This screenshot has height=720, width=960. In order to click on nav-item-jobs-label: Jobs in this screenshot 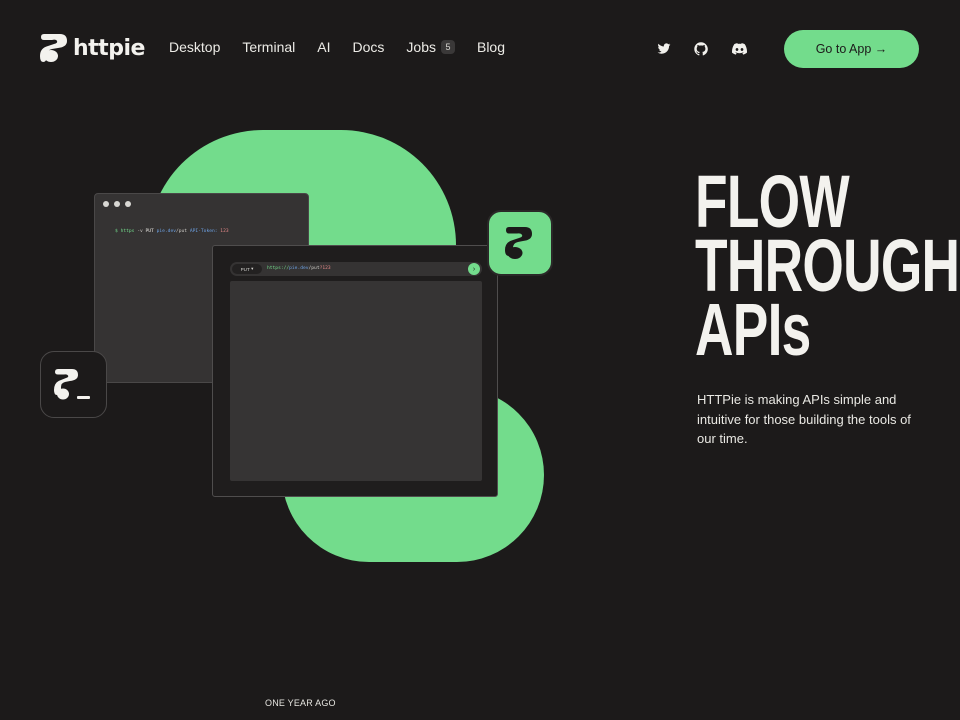, I will do `click(421, 47)`.